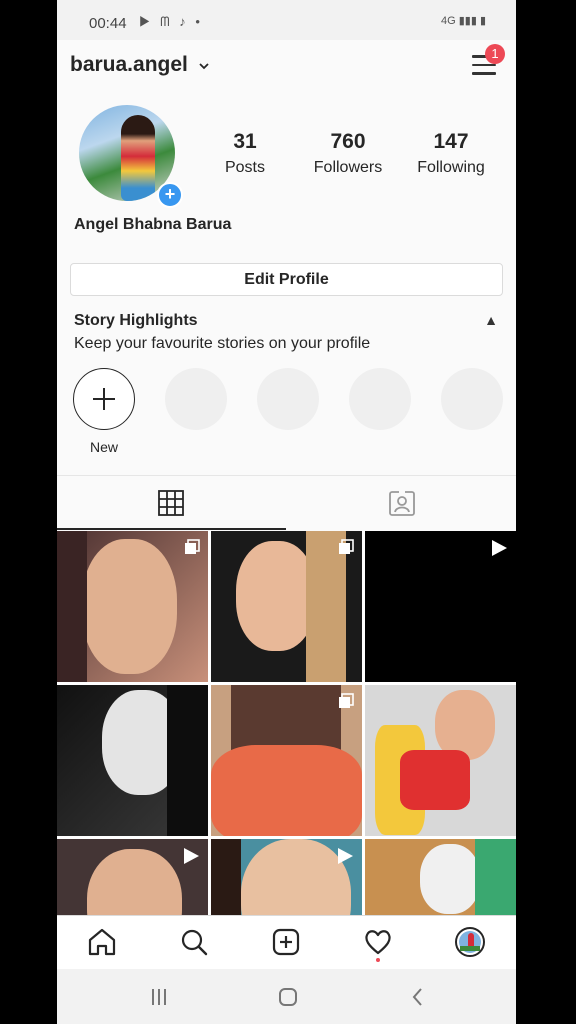 The image size is (576, 1024). Describe the element at coordinates (378, 960) in the screenshot. I see `activity-indicator-dot` at that location.